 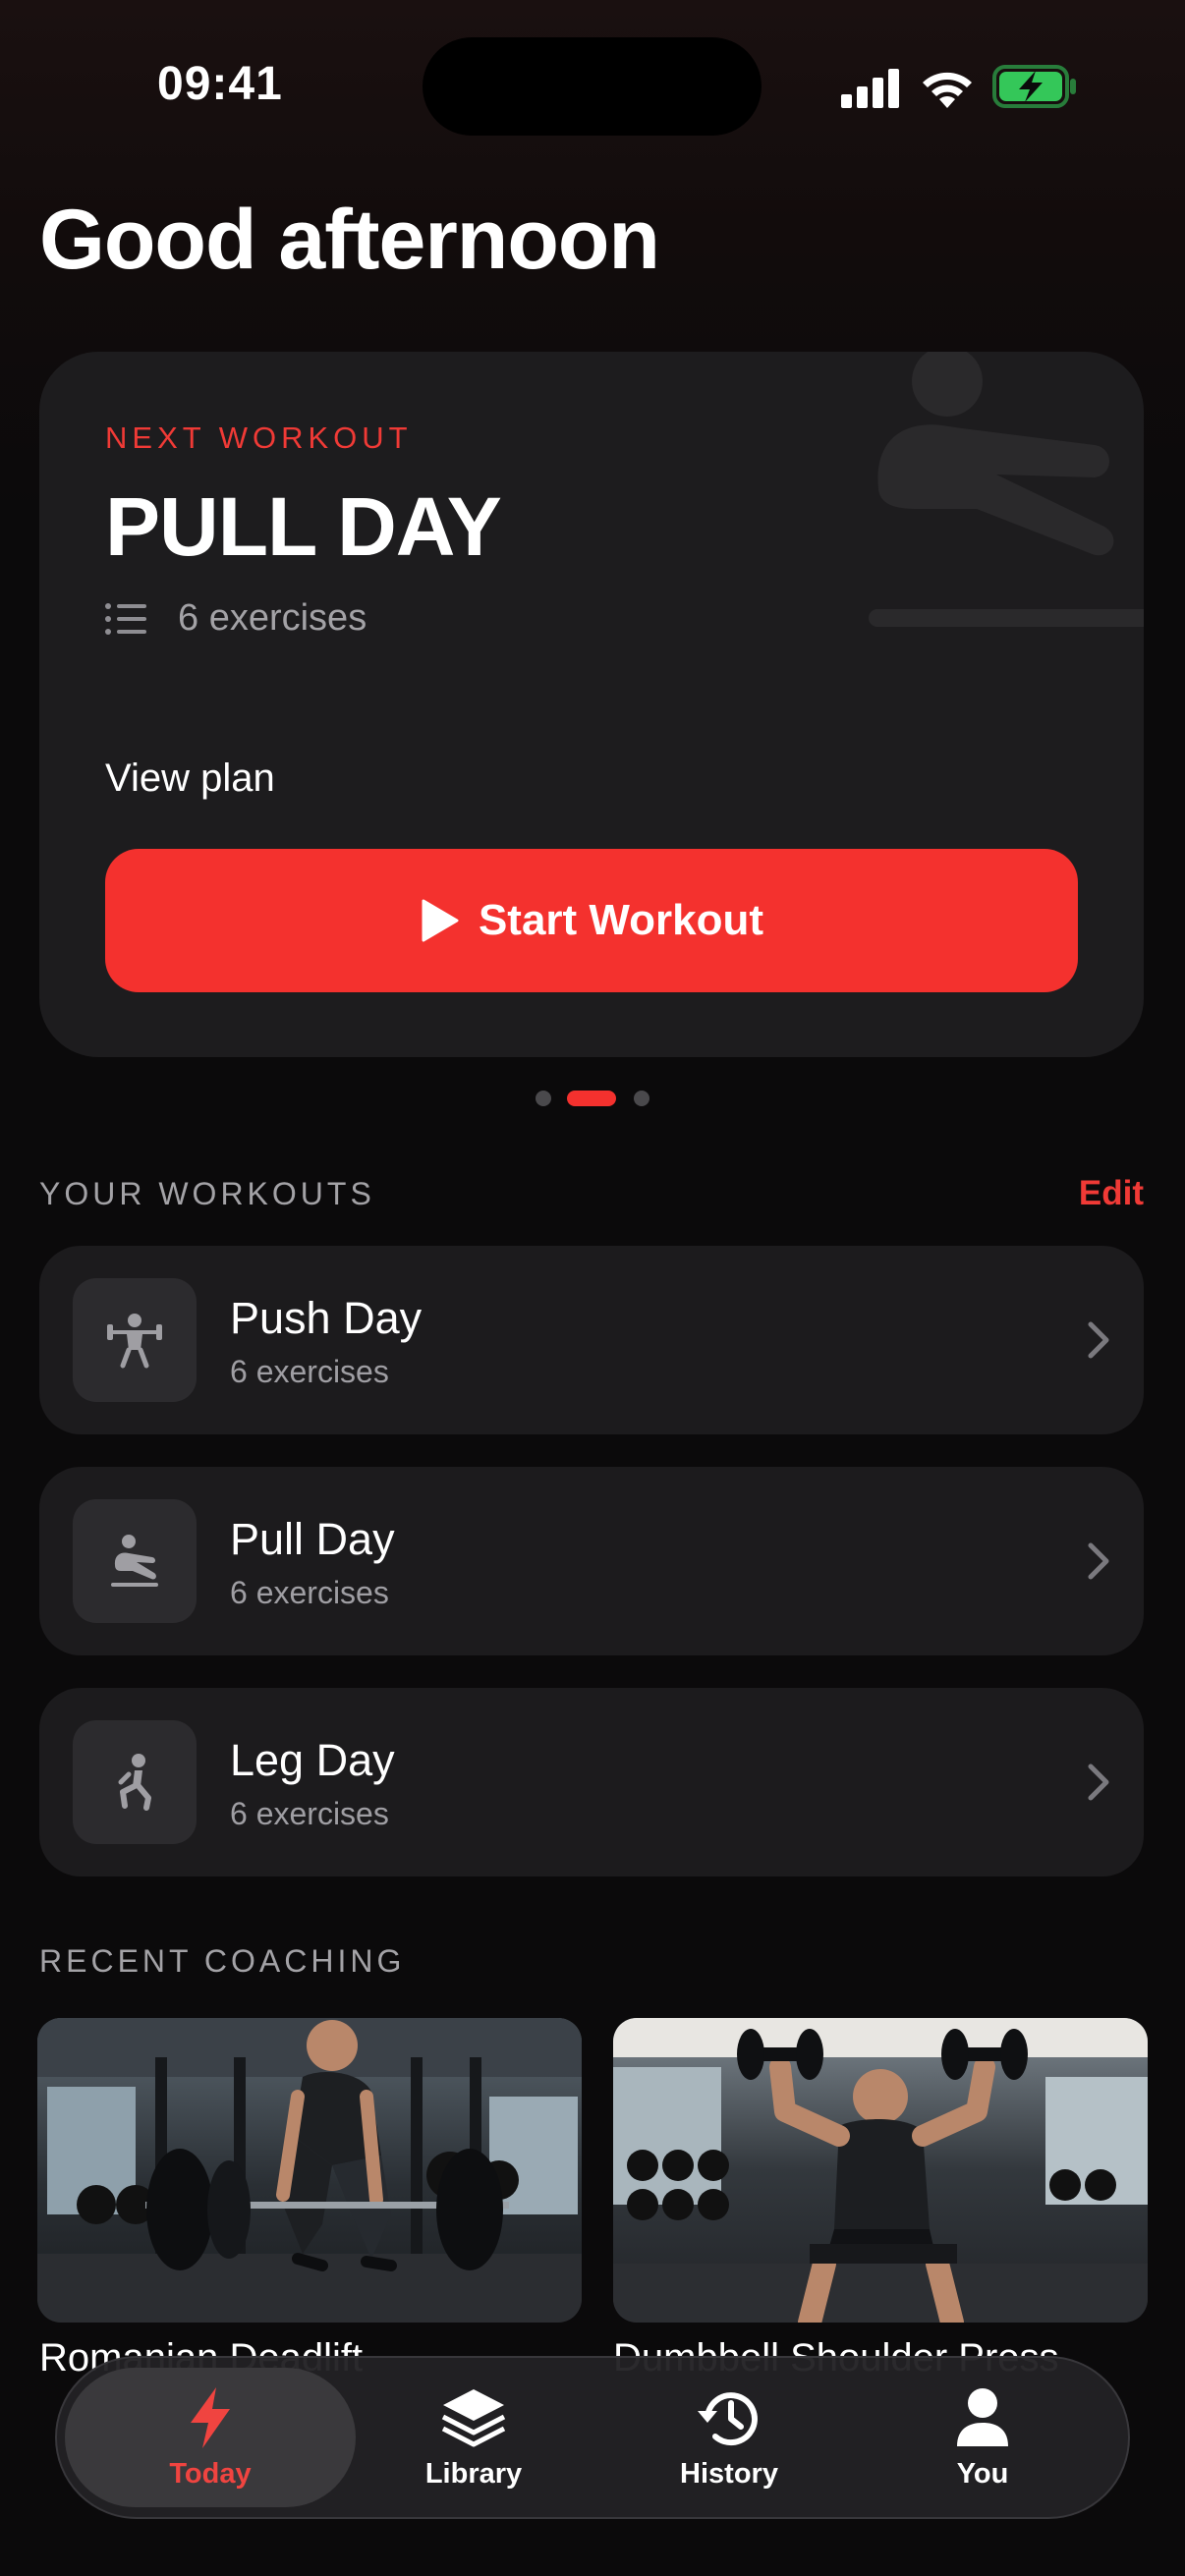 What do you see at coordinates (313, 1760) in the screenshot?
I see `workout-name: Leg Day` at bounding box center [313, 1760].